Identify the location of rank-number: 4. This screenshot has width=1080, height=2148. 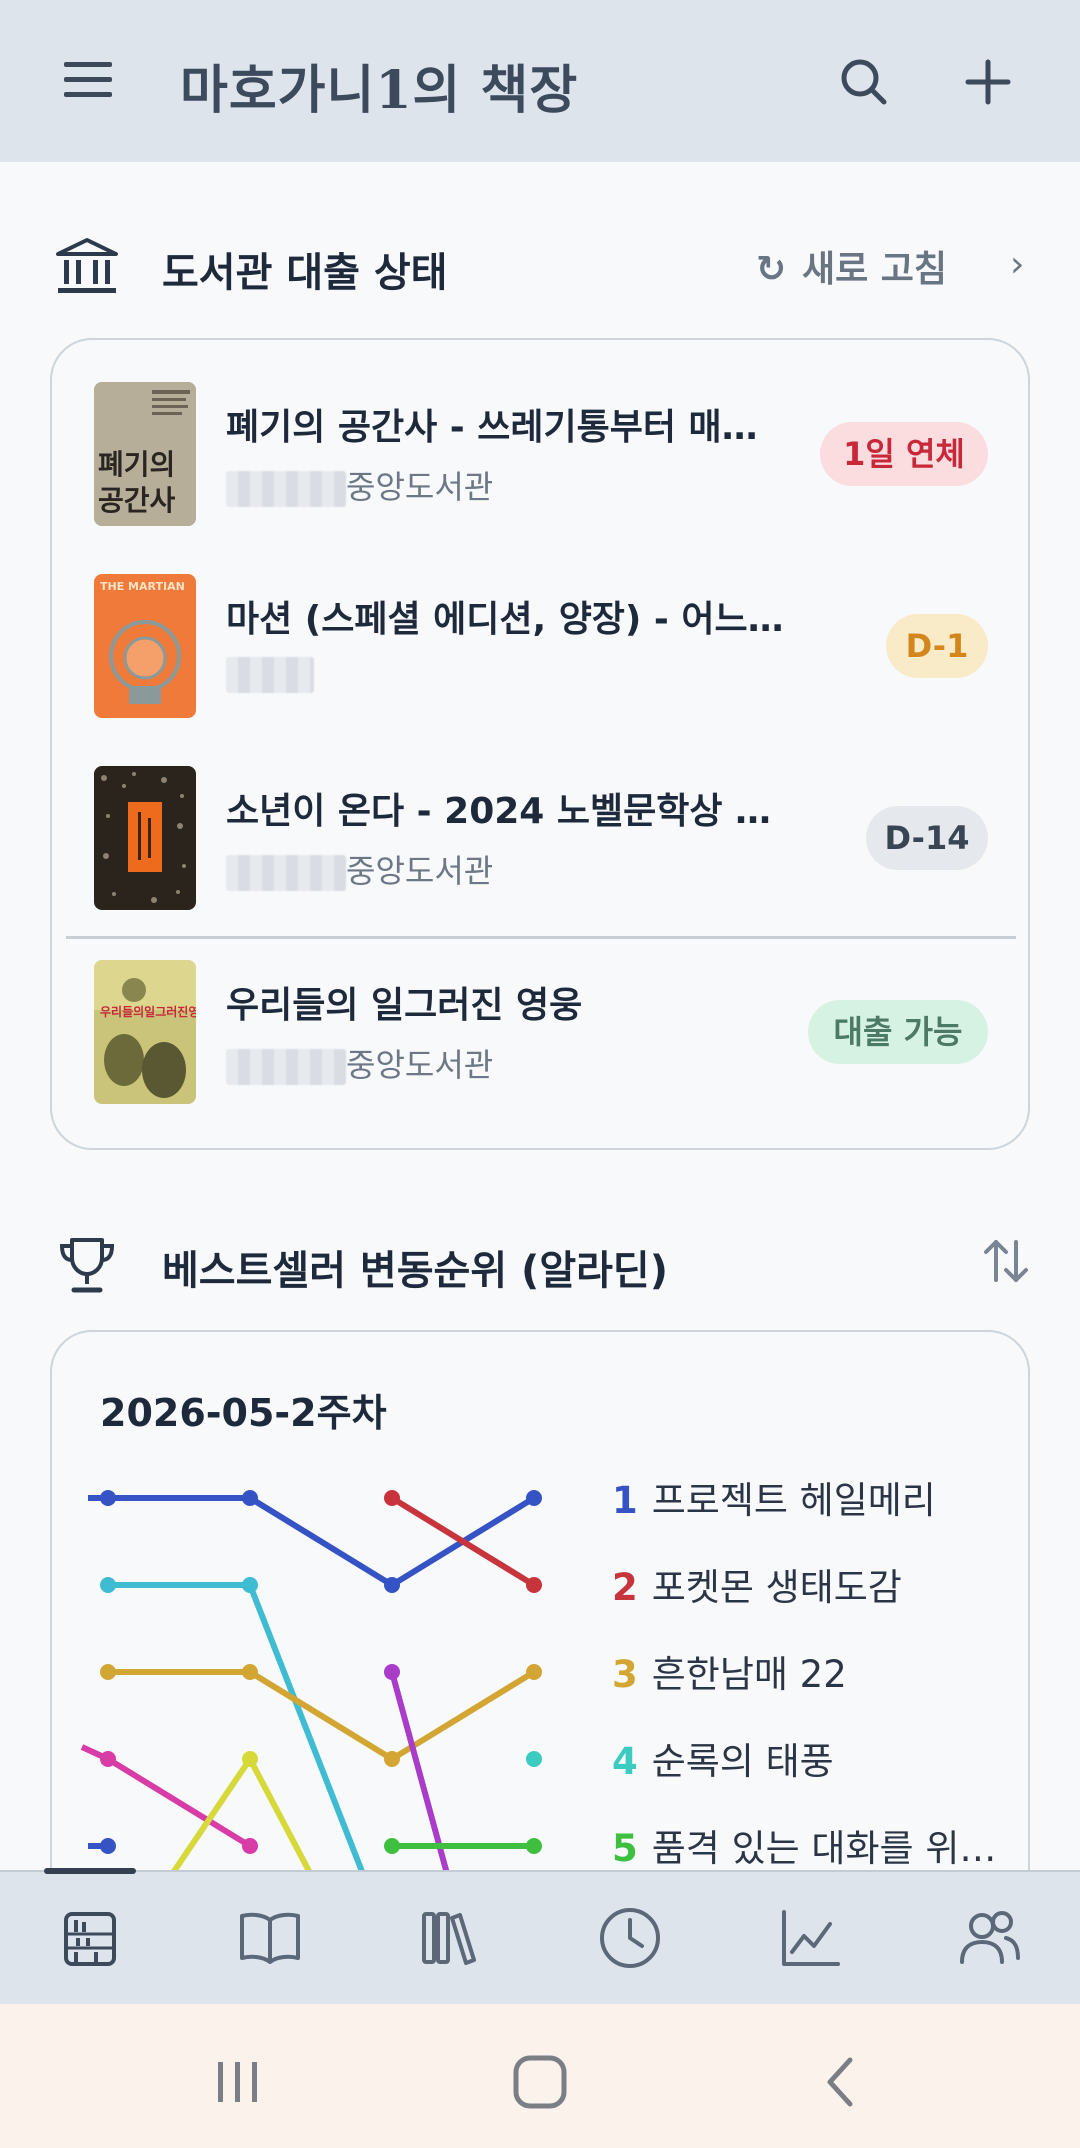
(625, 1761).